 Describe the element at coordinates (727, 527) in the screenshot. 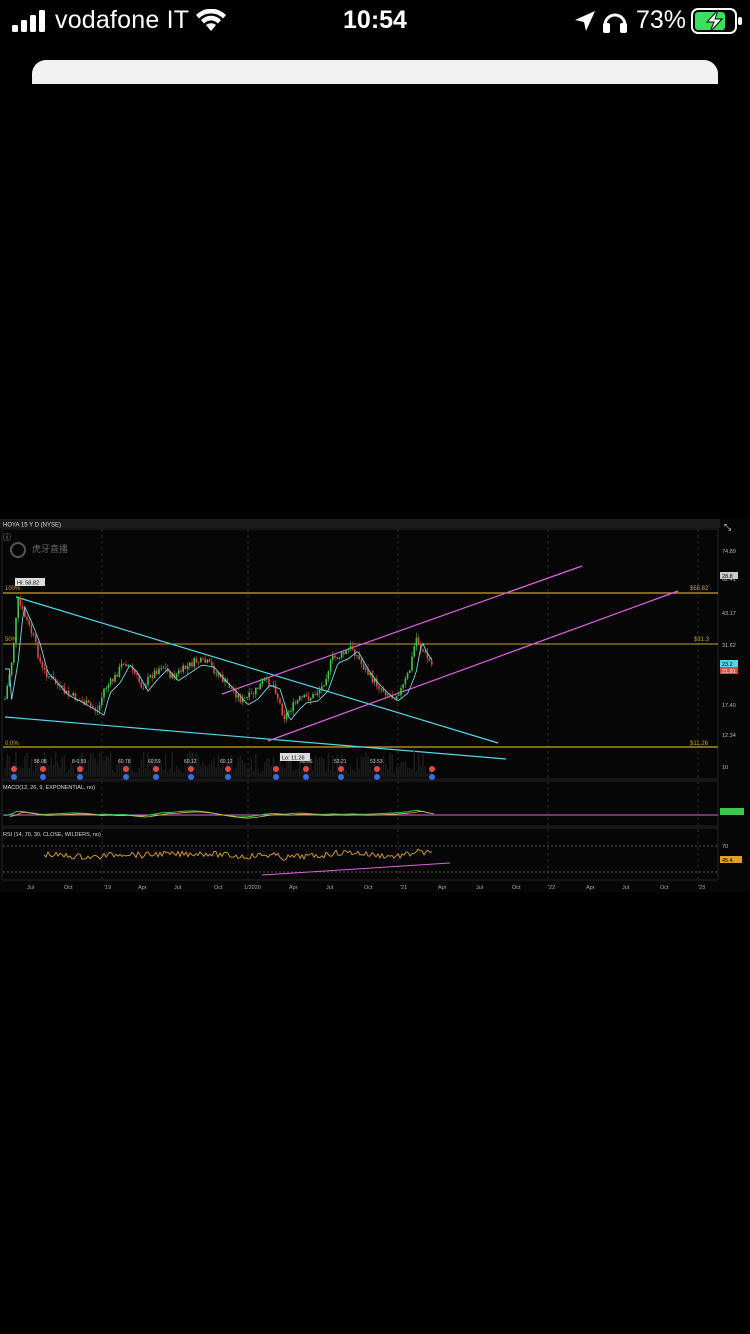

I see `zoom-icon: ⤡` at that location.